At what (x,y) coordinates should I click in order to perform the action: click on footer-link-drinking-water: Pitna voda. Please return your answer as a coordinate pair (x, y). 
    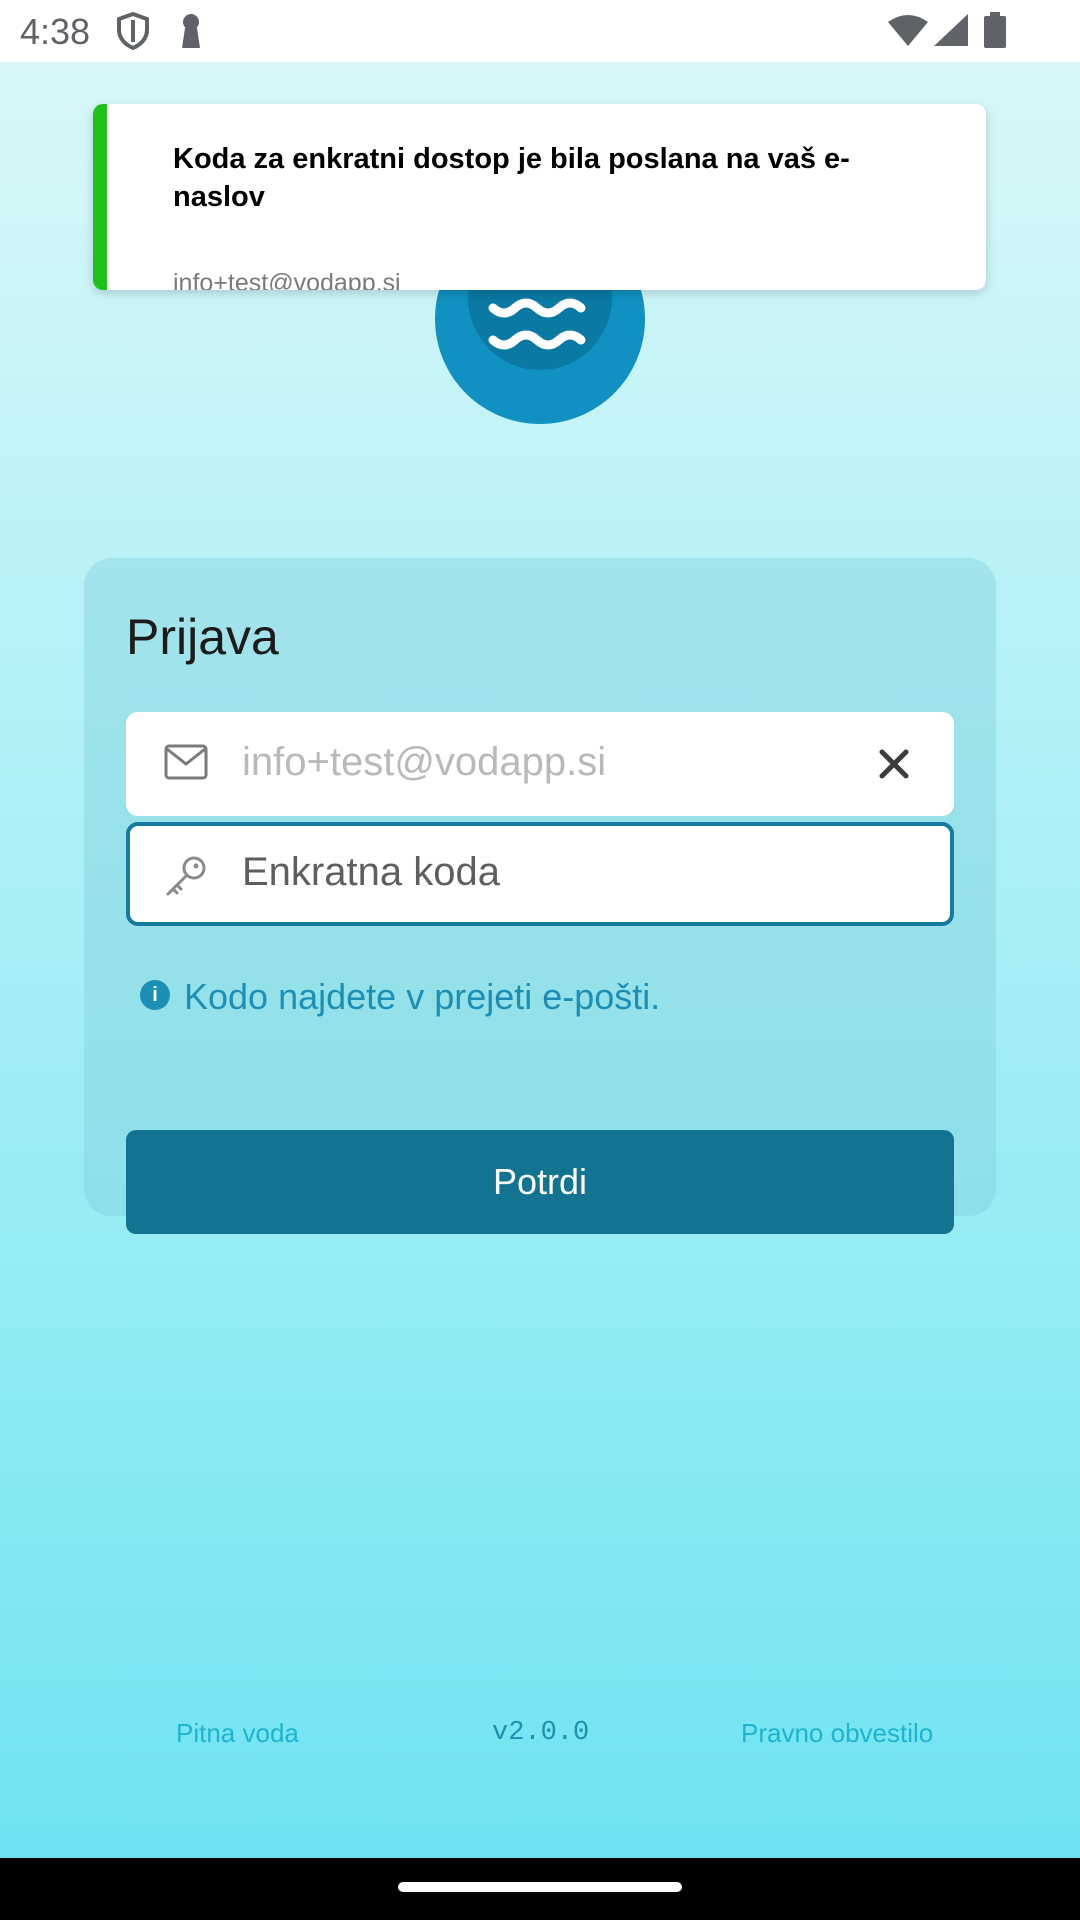
    Looking at the image, I should click on (237, 1733).